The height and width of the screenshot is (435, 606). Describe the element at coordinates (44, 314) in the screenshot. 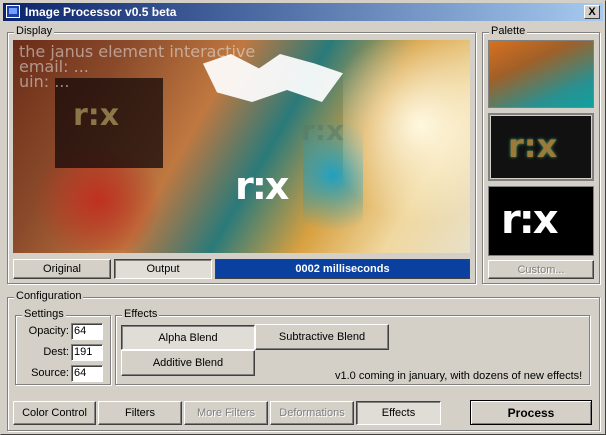

I see `settings-legend: Settings` at that location.